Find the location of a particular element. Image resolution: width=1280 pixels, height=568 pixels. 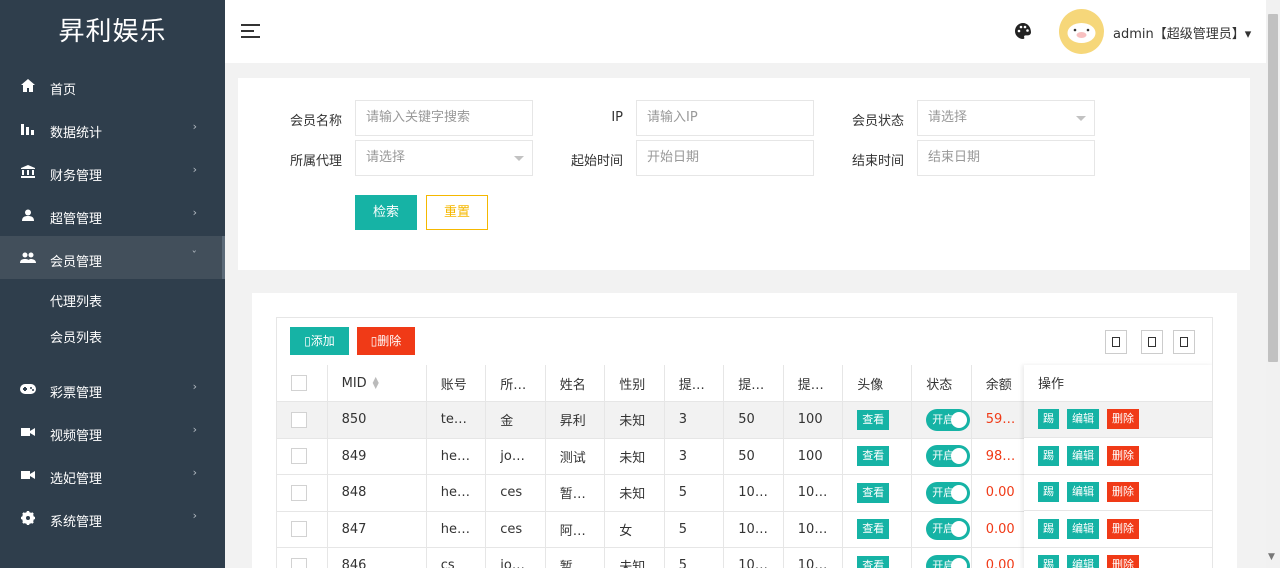

sidebar-item-selection: 选妃管理 › is located at coordinates (112, 474).